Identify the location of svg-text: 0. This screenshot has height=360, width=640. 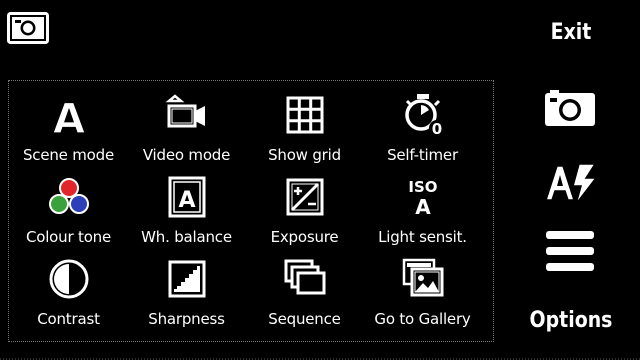
(436, 128).